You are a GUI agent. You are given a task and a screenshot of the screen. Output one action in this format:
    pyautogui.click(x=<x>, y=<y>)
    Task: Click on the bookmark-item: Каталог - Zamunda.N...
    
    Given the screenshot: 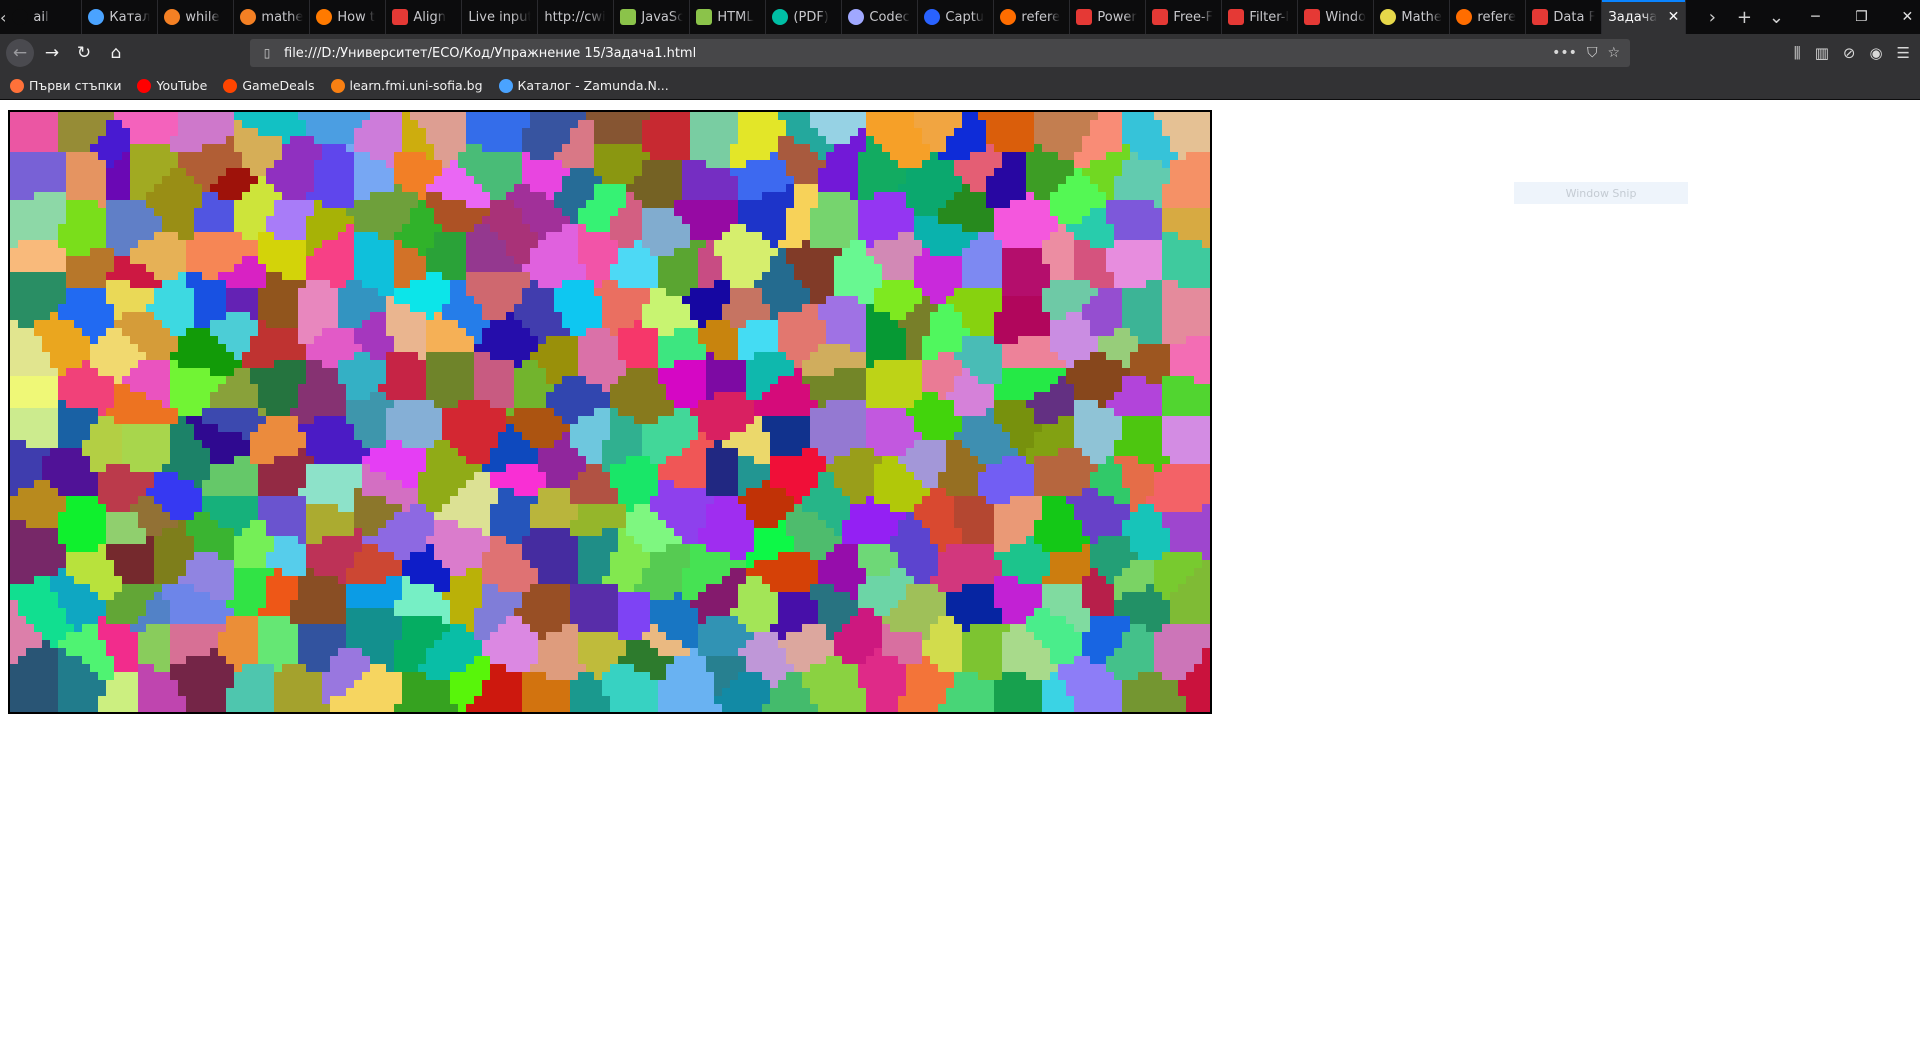 What is the action you would take?
    pyautogui.click(x=584, y=85)
    